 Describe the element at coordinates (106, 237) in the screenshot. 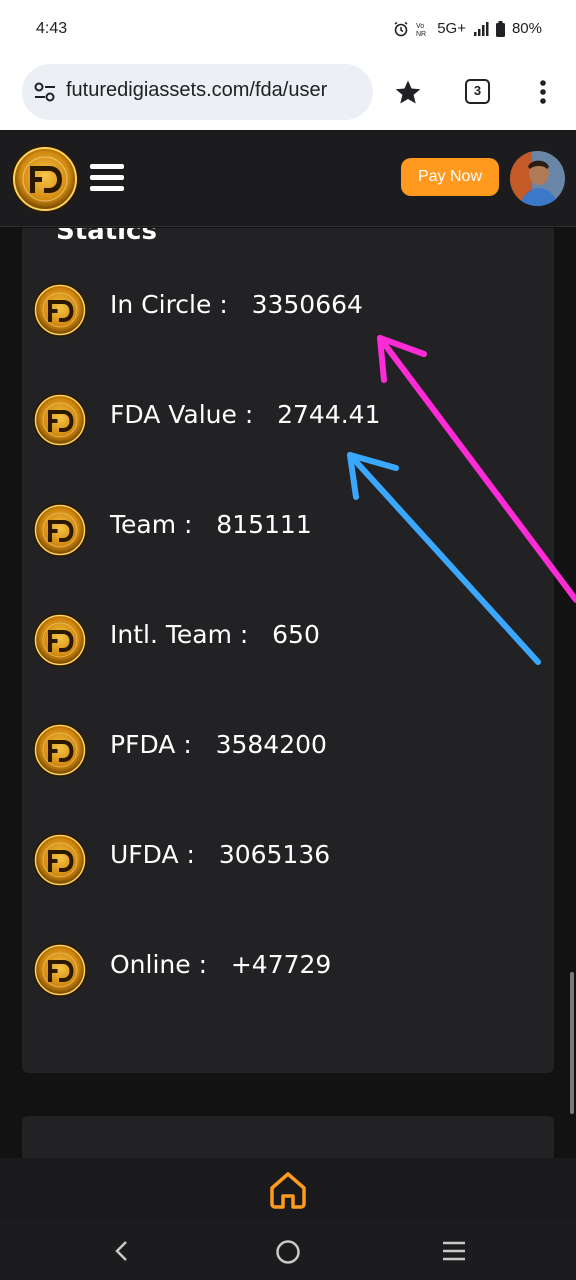

I see `card-heading: Statics` at that location.